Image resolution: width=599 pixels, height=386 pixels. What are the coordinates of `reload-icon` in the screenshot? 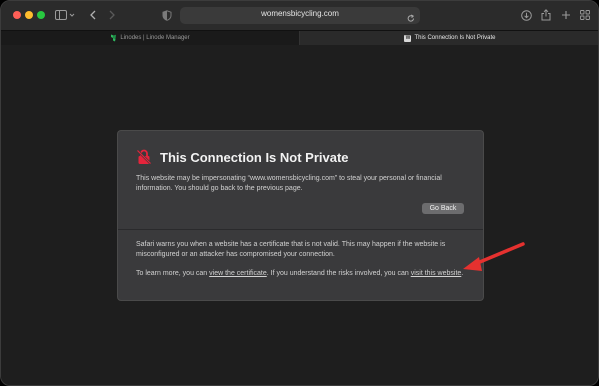 It's located at (411, 18).